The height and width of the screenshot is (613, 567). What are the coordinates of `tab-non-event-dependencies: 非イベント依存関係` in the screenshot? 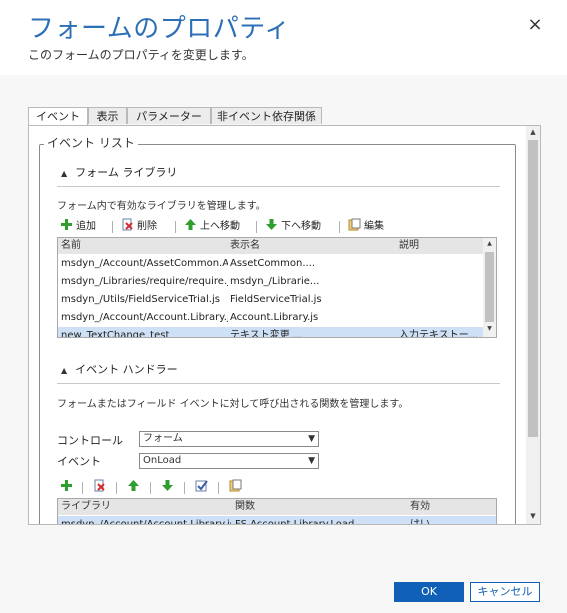 It's located at (266, 115).